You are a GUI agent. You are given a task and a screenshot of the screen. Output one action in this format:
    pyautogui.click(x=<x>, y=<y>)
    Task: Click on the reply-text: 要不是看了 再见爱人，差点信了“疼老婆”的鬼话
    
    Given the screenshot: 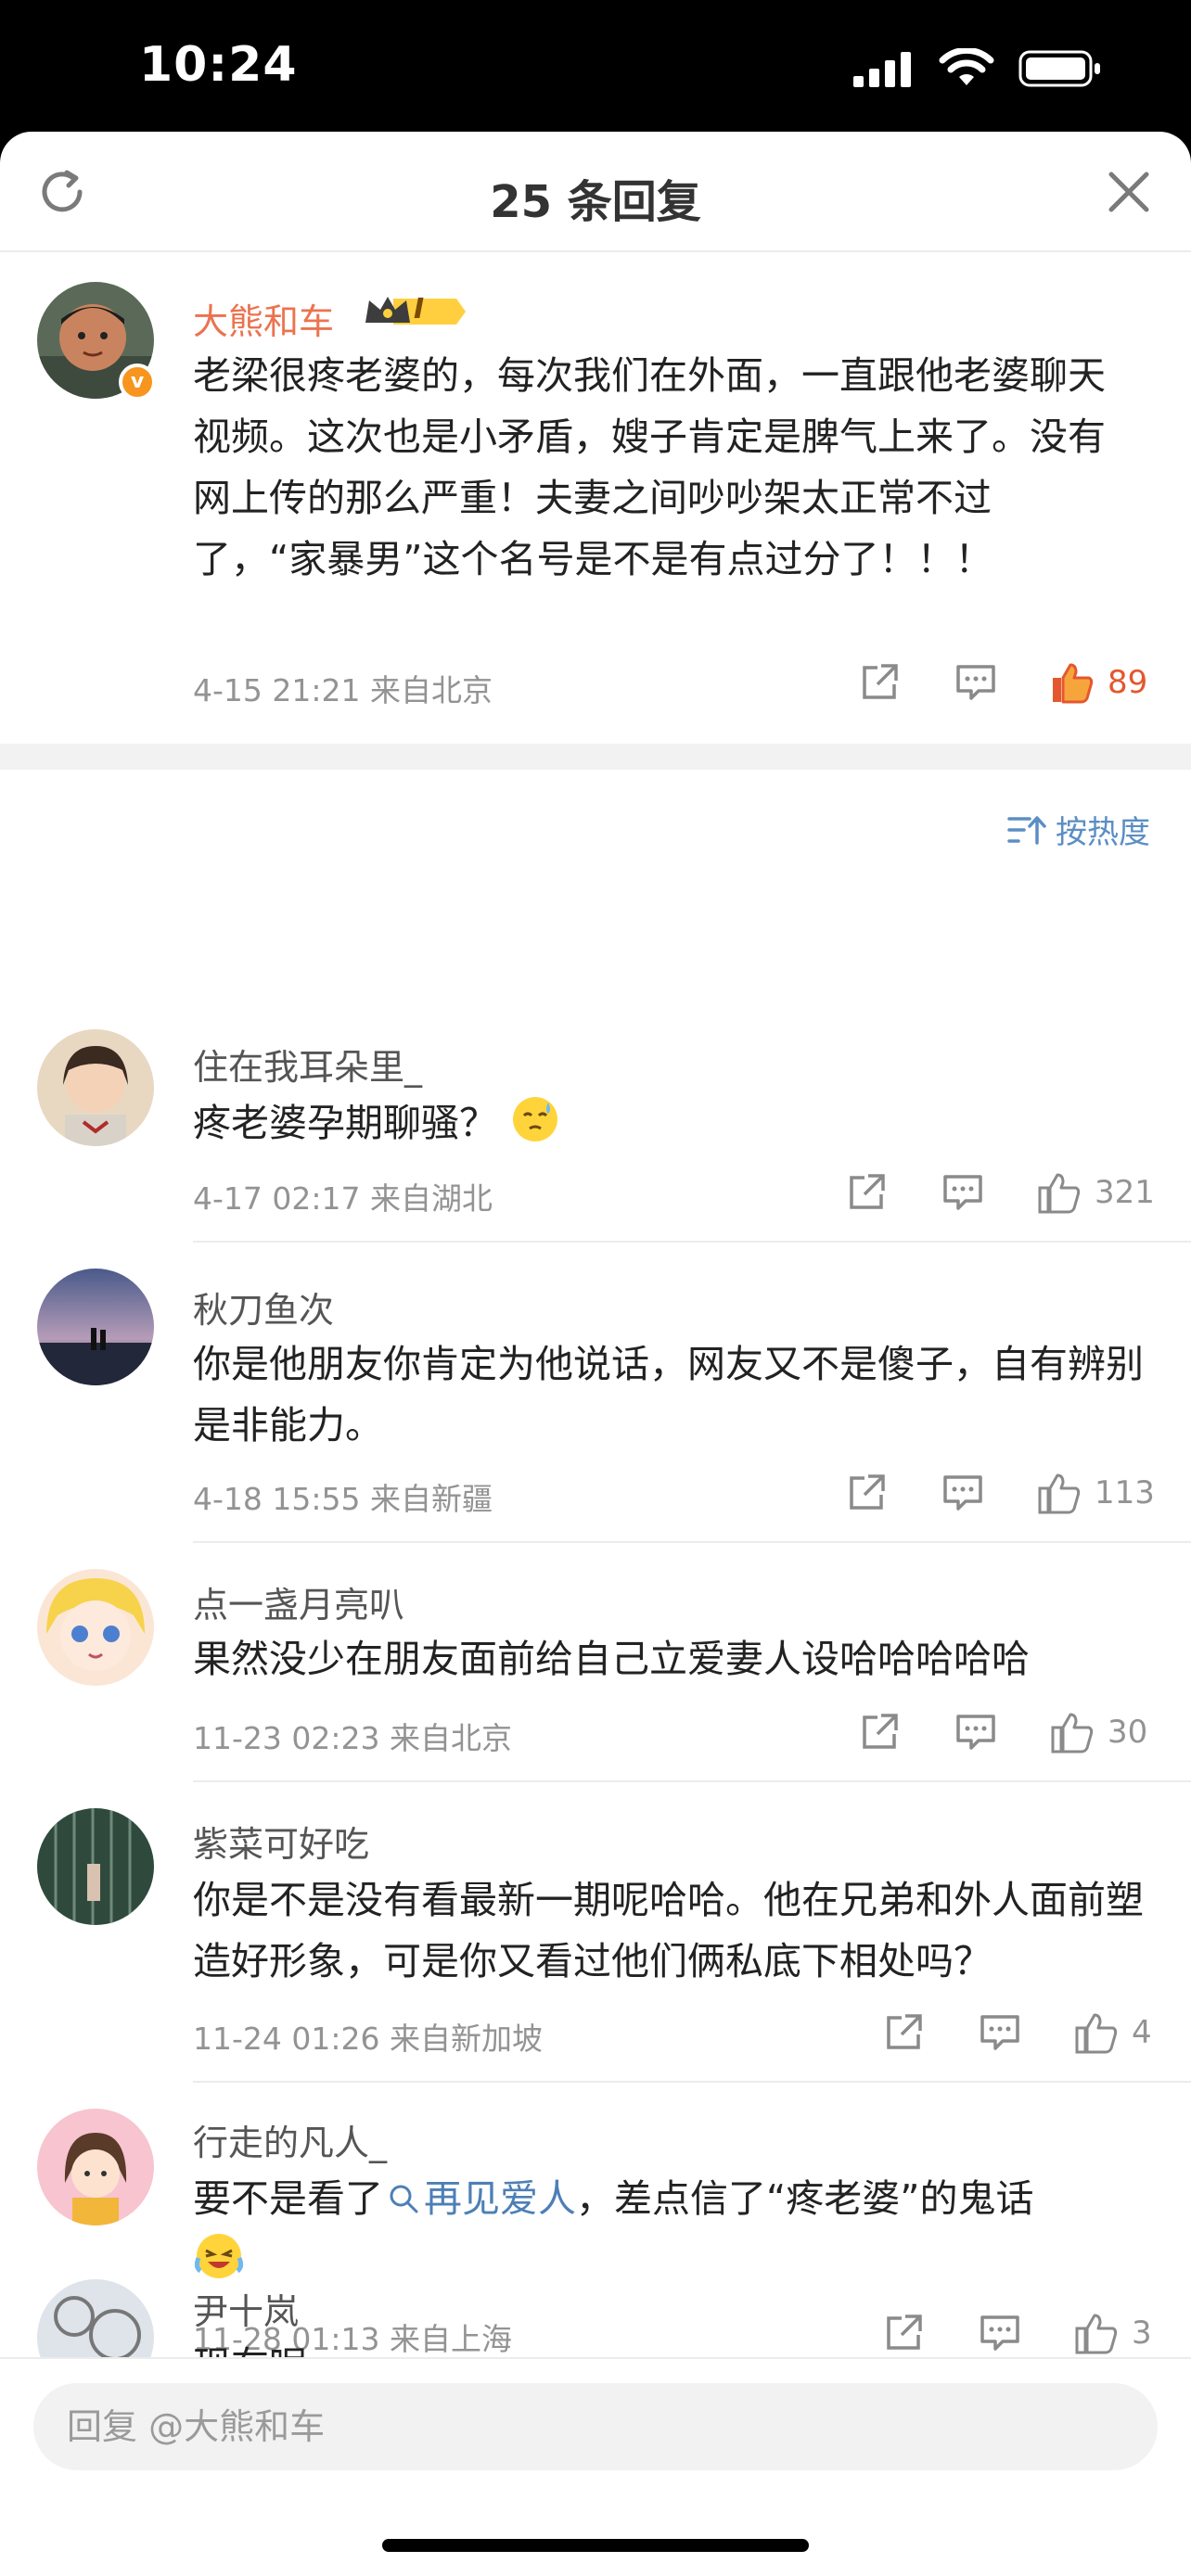 What is the action you would take?
    pyautogui.click(x=670, y=2229)
    